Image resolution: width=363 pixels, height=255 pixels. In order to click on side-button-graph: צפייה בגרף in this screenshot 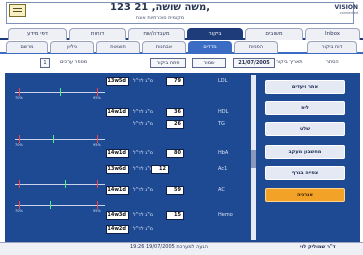, I will do `click(305, 173)`.